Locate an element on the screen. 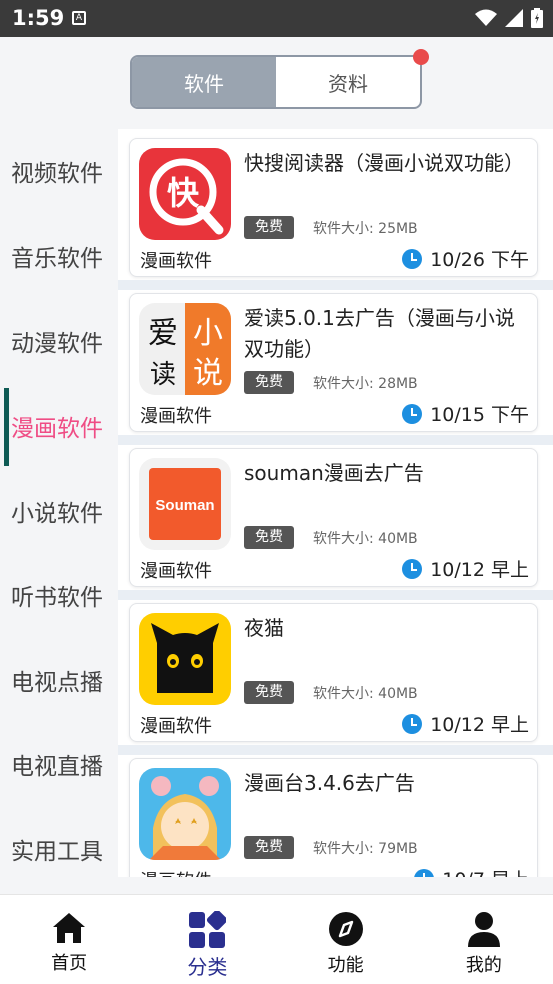 Image resolution: width=553 pixels, height=984 pixels. nav-me: 我的 is located at coordinates (484, 939).